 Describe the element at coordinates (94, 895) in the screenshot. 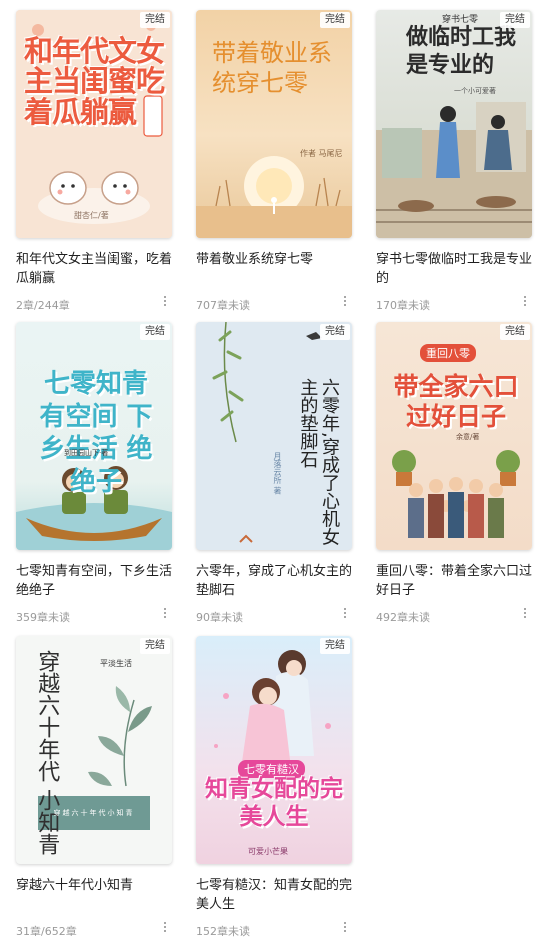

I see `book-title: 穿越六十年代小知青` at that location.